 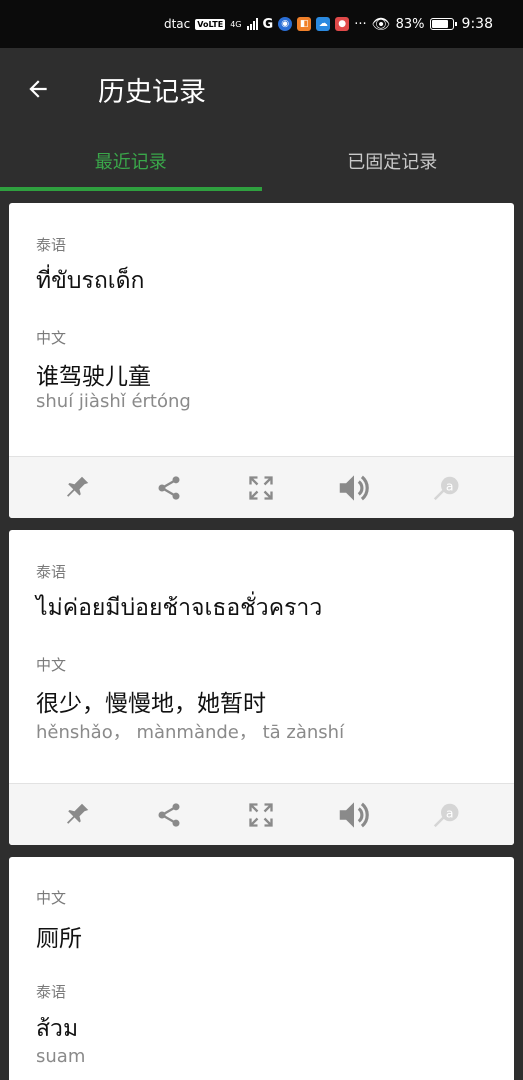 I want to click on battery-percent: 83%, so click(x=410, y=24).